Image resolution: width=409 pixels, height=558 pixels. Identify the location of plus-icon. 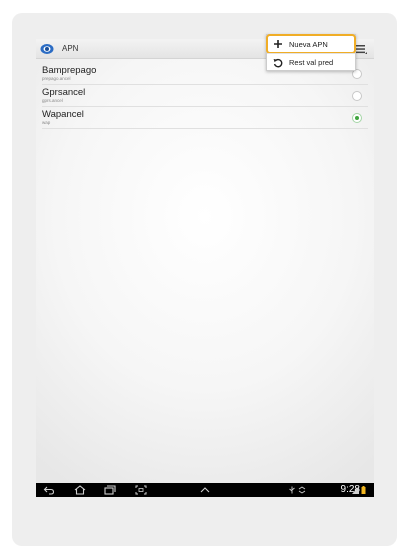
(278, 44).